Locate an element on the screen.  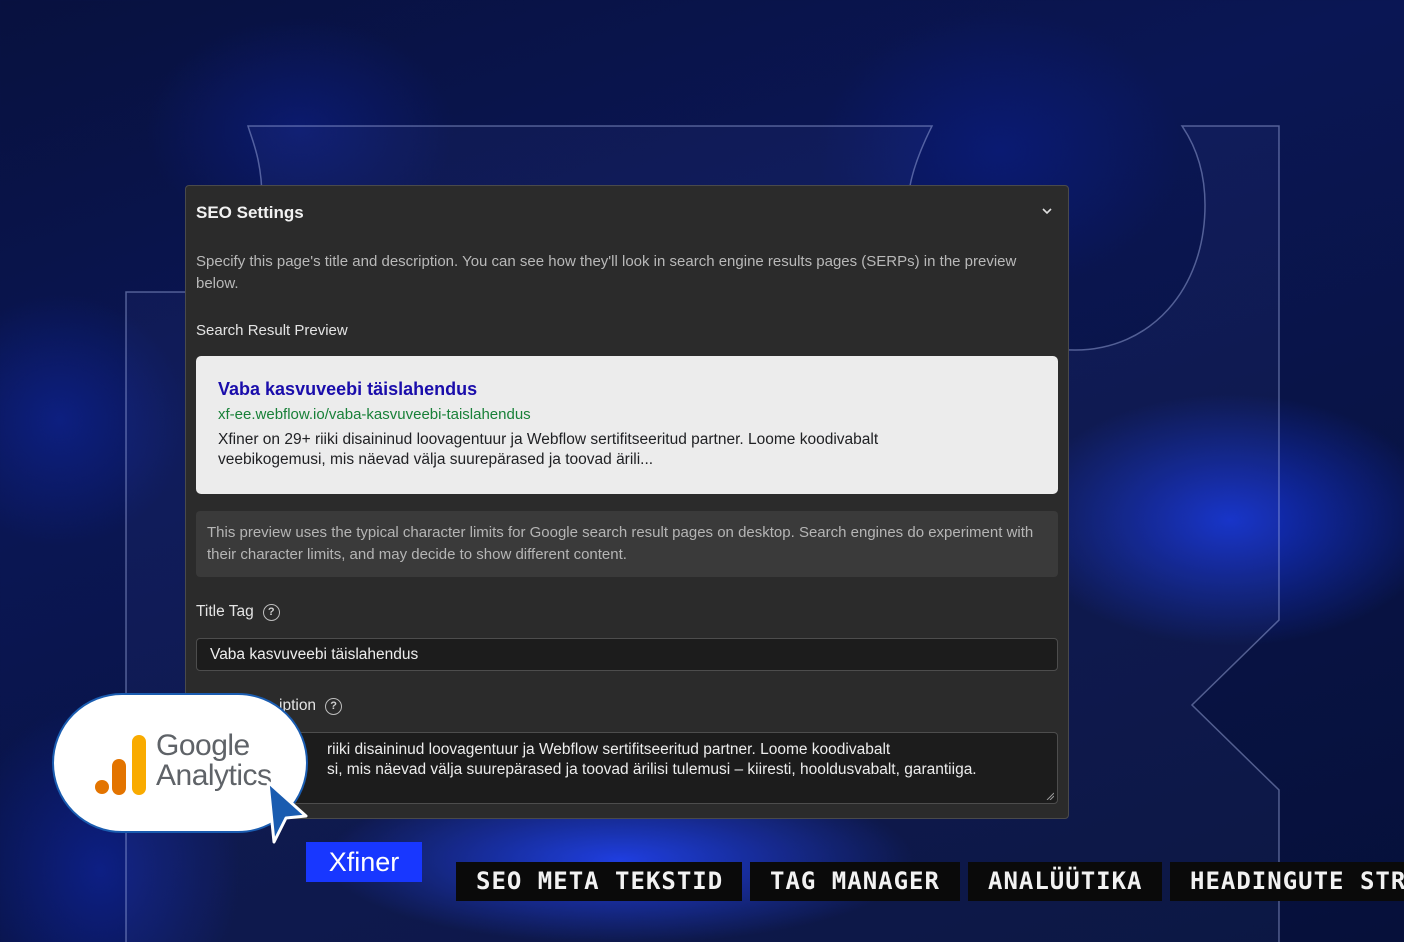
chip-tag-manager: TAG MANAGER is located at coordinates (855, 881).